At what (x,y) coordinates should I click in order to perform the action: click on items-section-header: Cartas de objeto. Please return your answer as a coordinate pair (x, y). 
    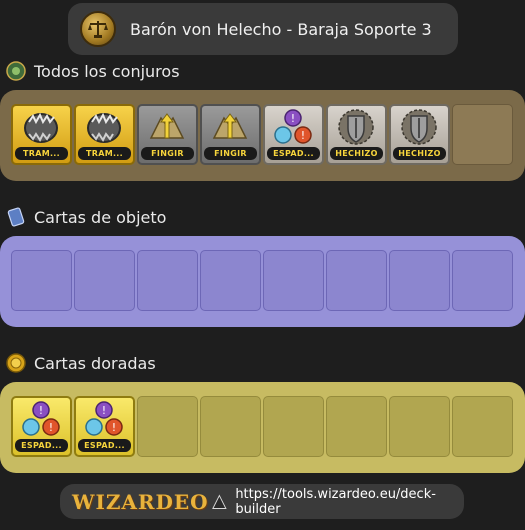
    Looking at the image, I should click on (86, 217).